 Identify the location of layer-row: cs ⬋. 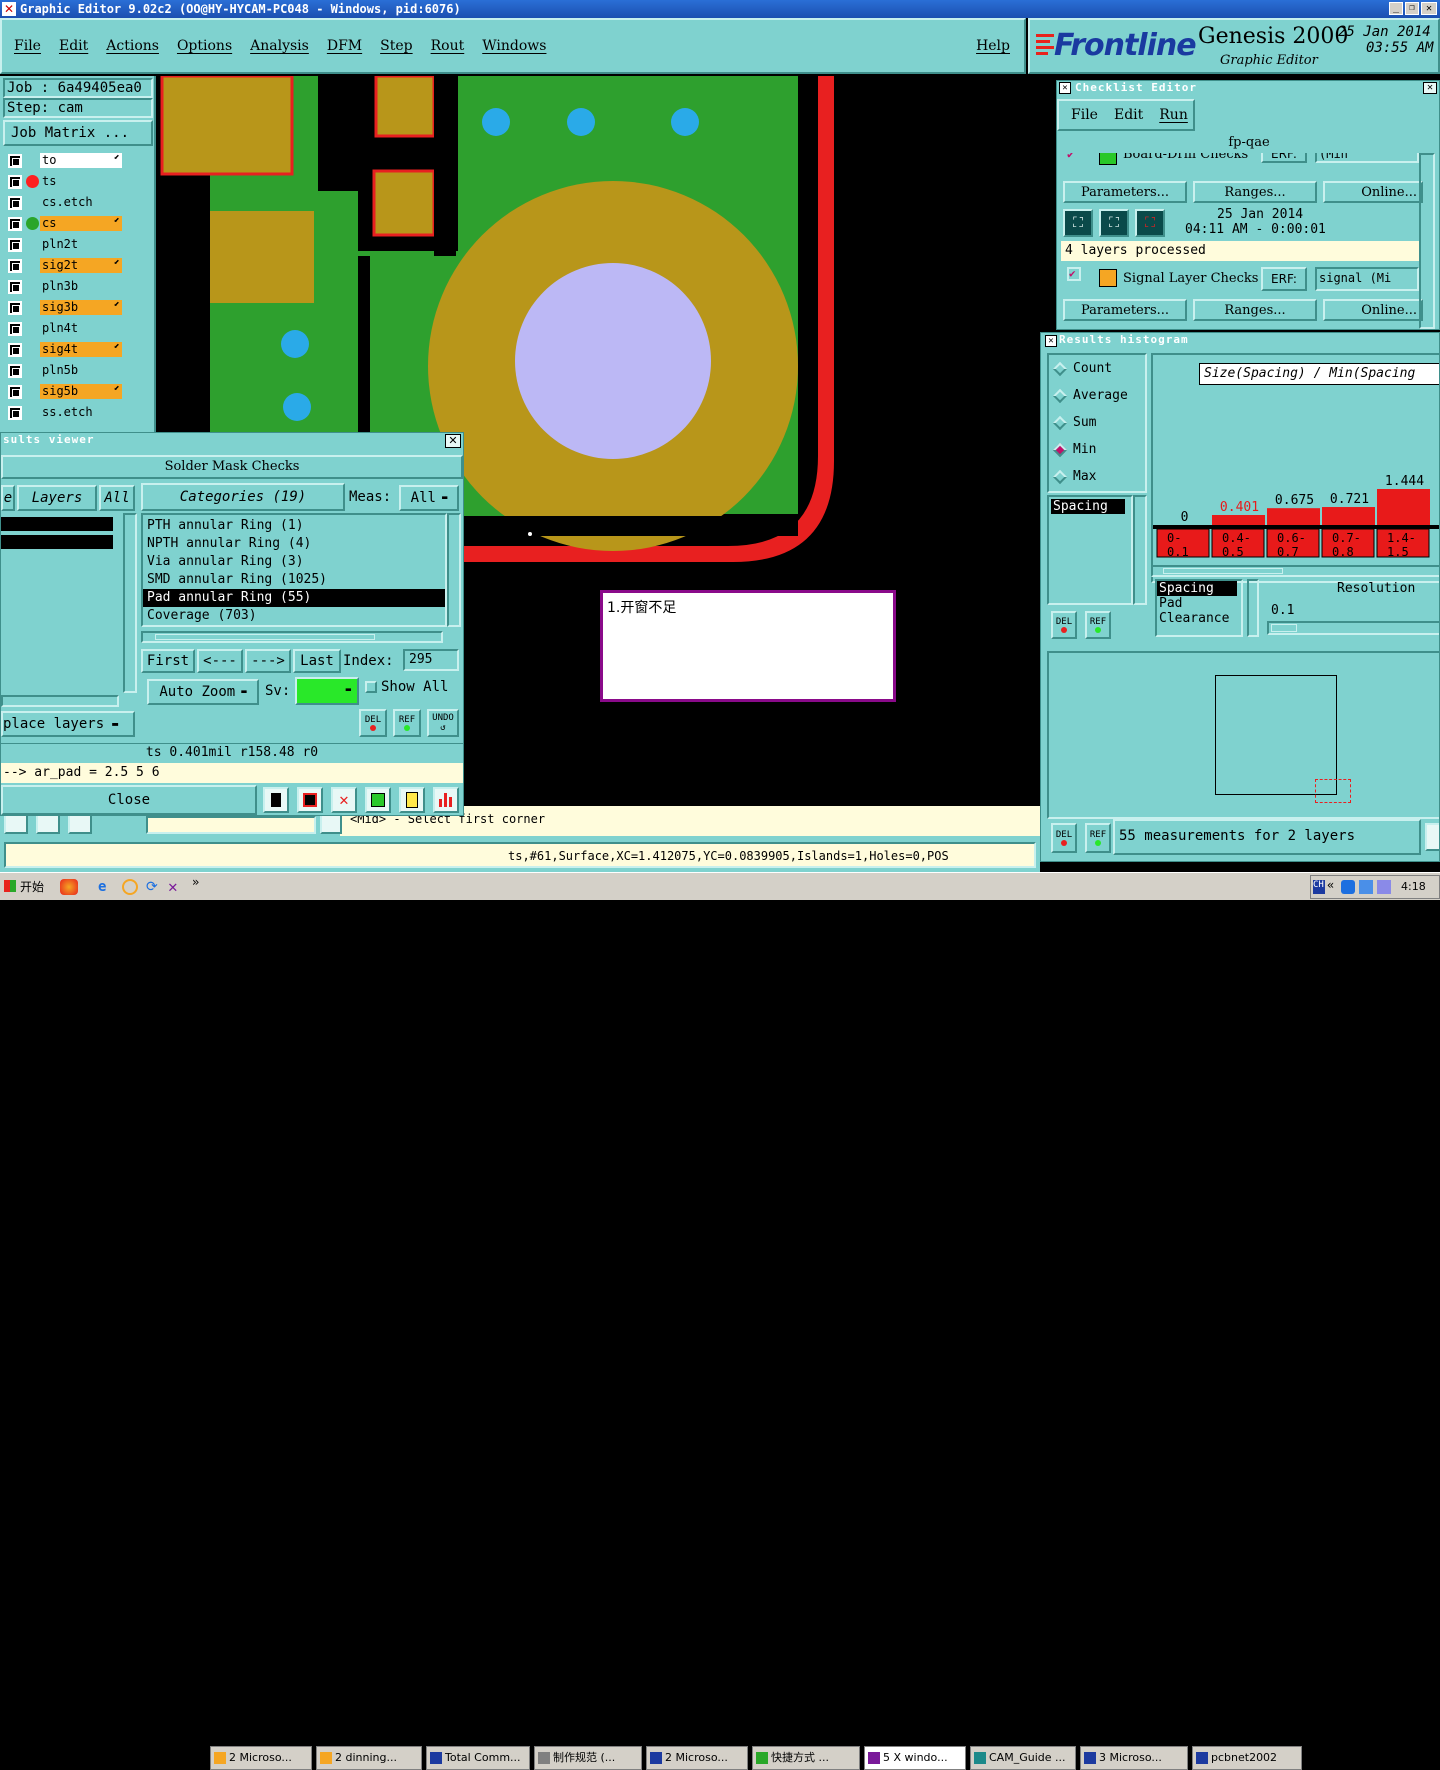
(80, 223).